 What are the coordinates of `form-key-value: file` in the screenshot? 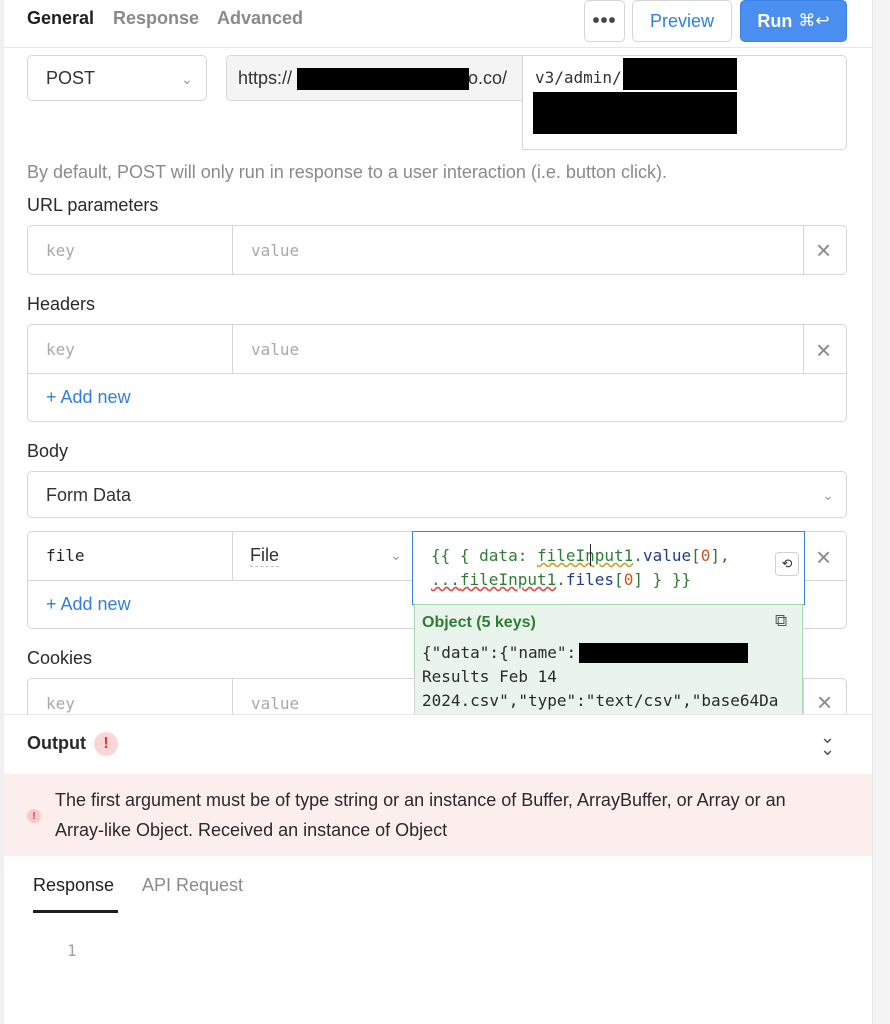 It's located at (65, 555).